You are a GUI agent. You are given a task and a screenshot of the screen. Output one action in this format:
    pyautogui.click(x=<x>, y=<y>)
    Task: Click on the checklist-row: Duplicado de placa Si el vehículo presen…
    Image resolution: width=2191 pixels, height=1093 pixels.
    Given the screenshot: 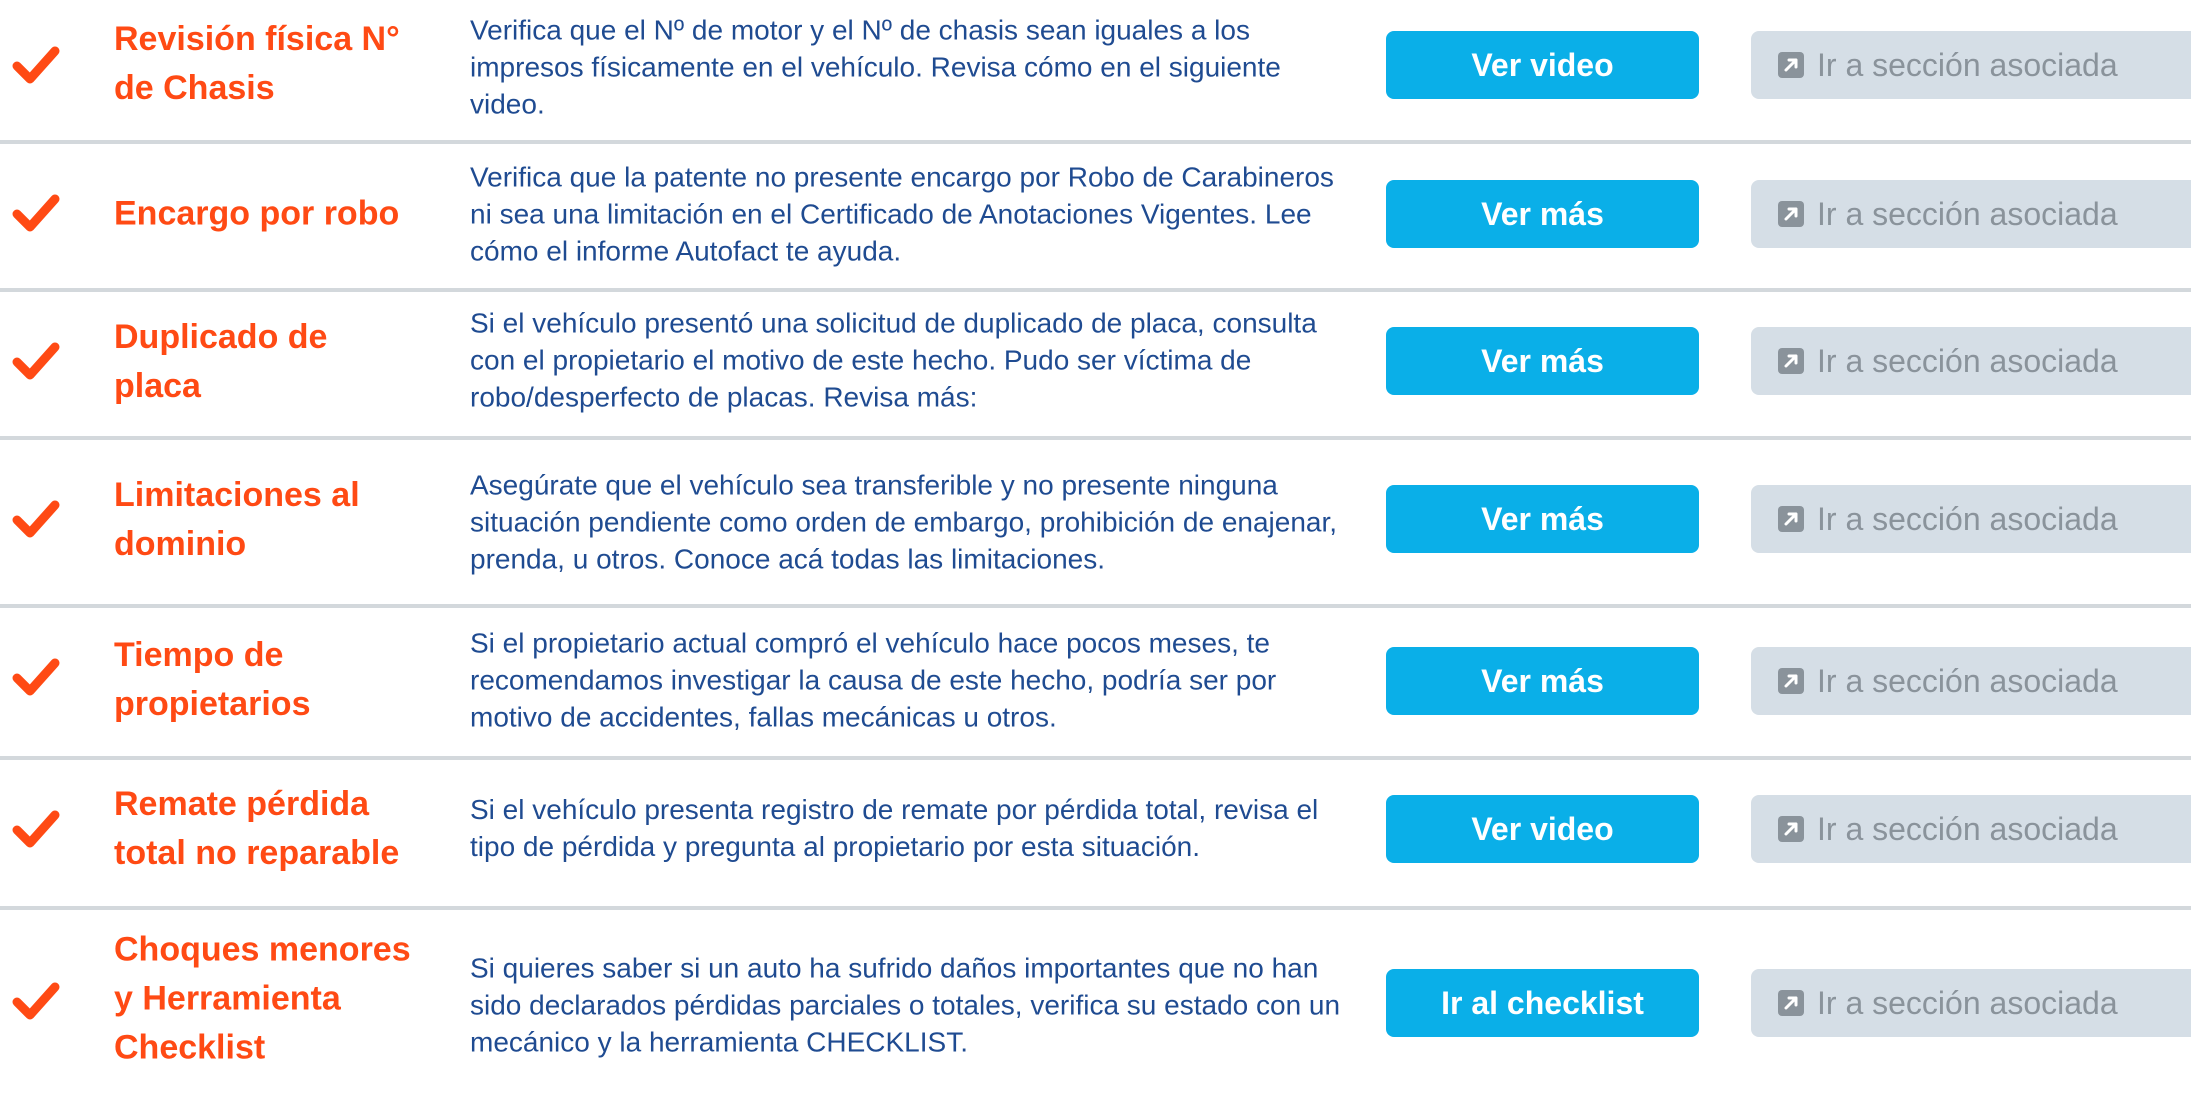 What is the action you would take?
    pyautogui.click(x=1095, y=364)
    